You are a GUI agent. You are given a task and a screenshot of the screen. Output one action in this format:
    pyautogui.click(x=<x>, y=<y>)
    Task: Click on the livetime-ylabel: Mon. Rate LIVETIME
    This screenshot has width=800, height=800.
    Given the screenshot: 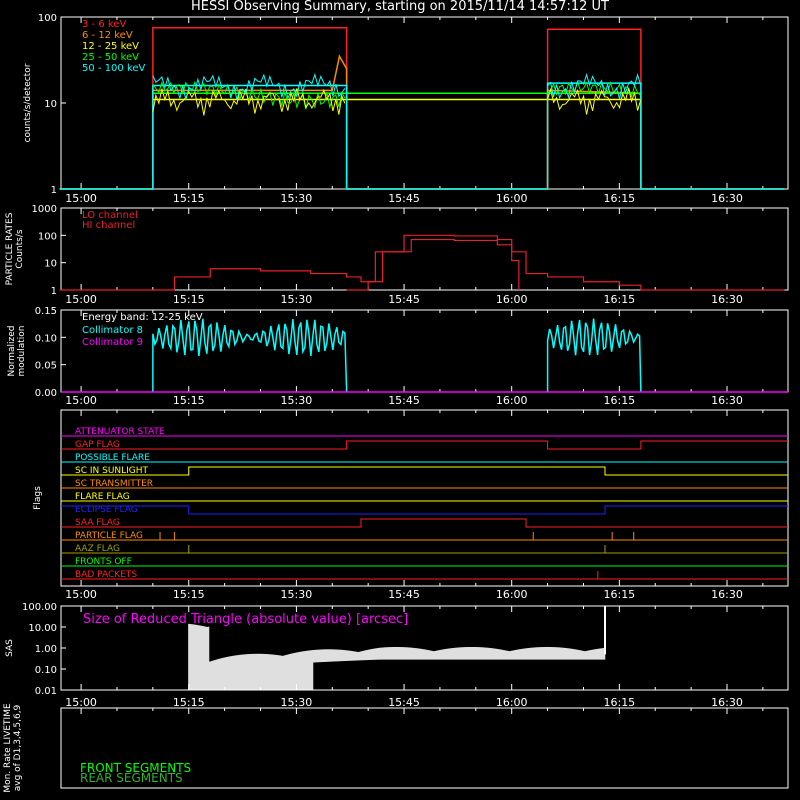 What is the action you would take?
    pyautogui.click(x=8, y=748)
    